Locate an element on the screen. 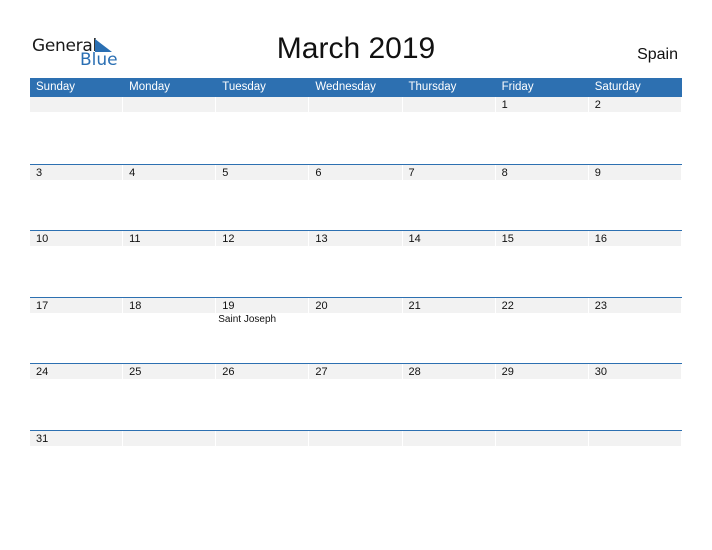 The image size is (712, 550). day-cell: 19 Saint Joseph is located at coordinates (262, 330).